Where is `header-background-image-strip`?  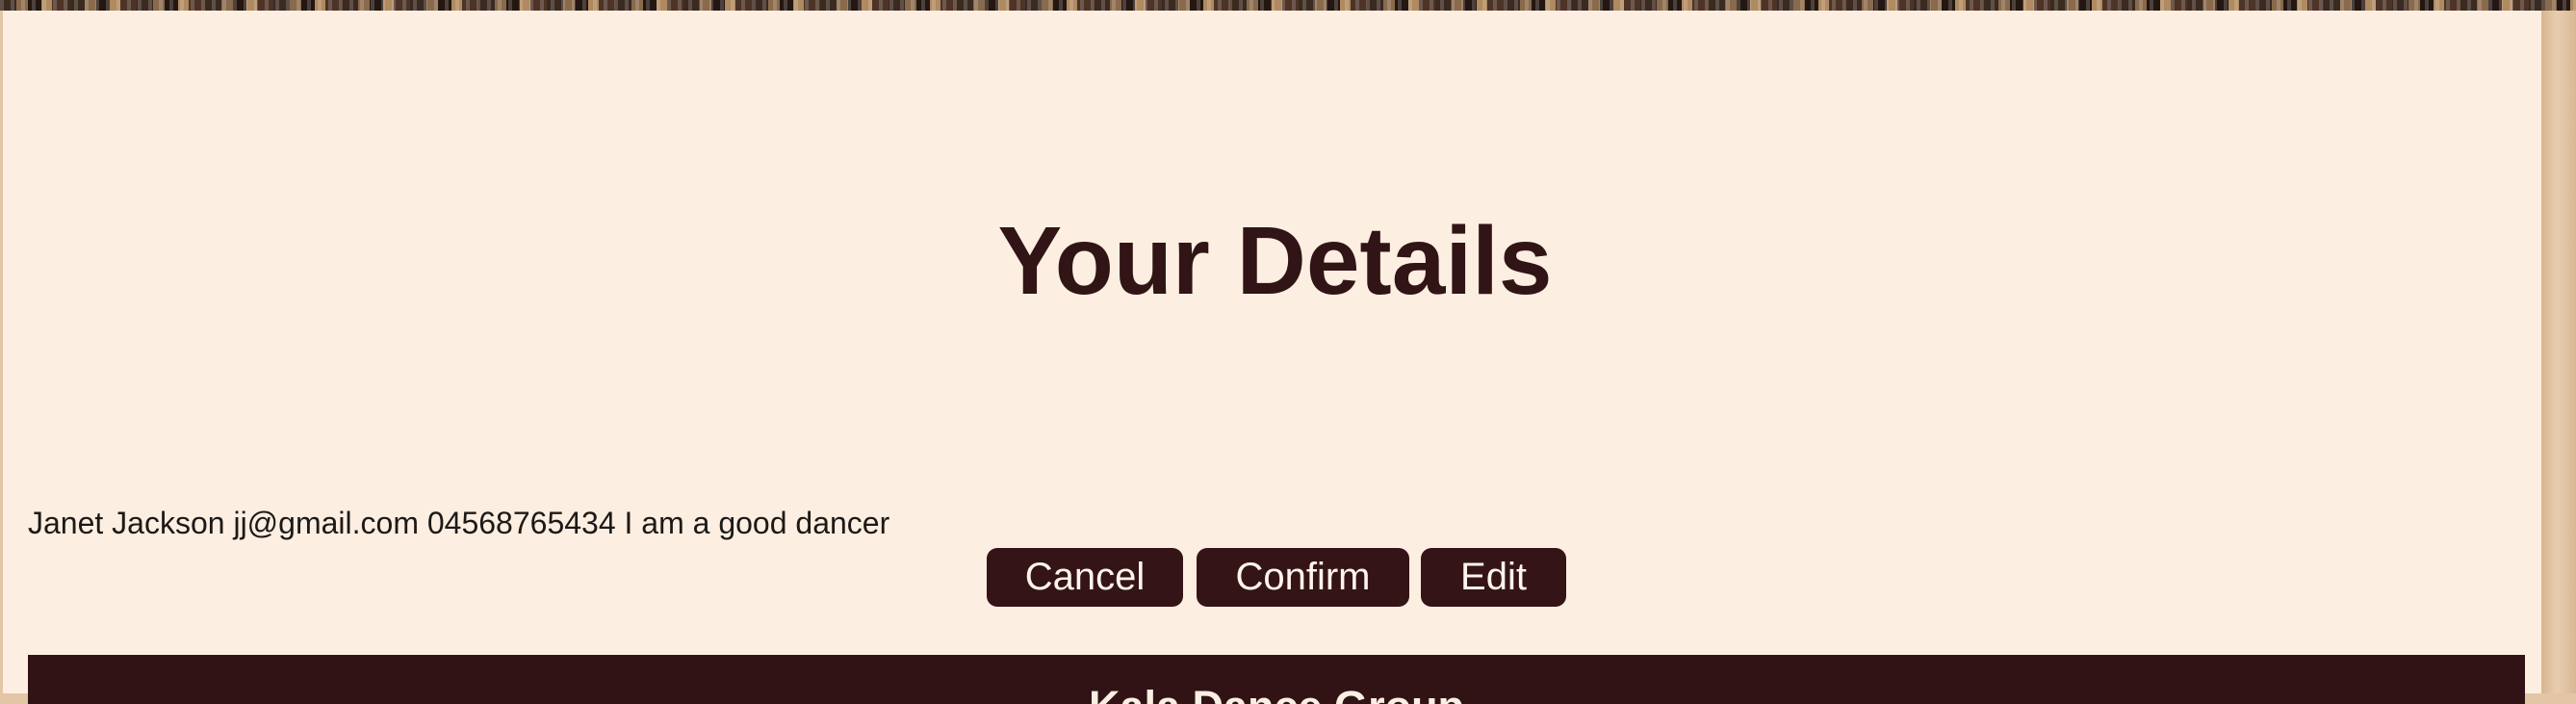
header-background-image-strip is located at coordinates (1288, 5).